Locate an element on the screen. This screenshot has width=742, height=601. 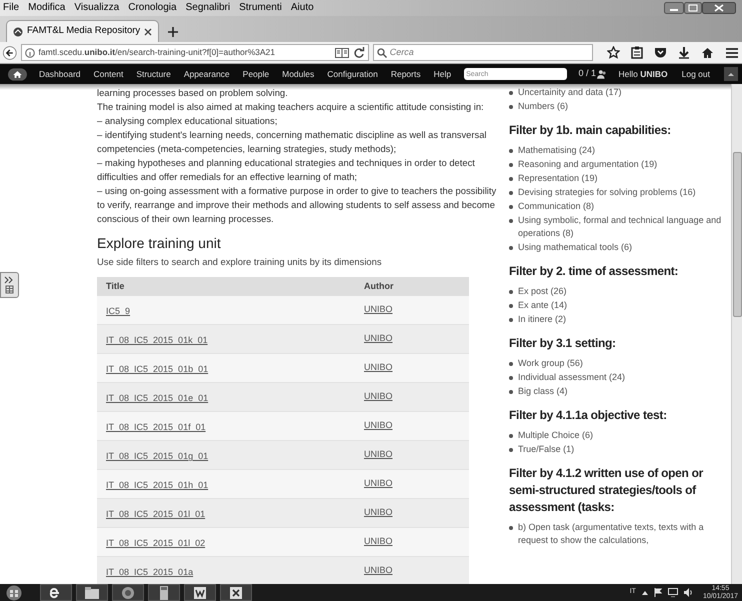
address-bar: famtl.scedu.unibo.it/en/search-training-unit?f[0]=author%3A21 is located at coordinates (194, 52).